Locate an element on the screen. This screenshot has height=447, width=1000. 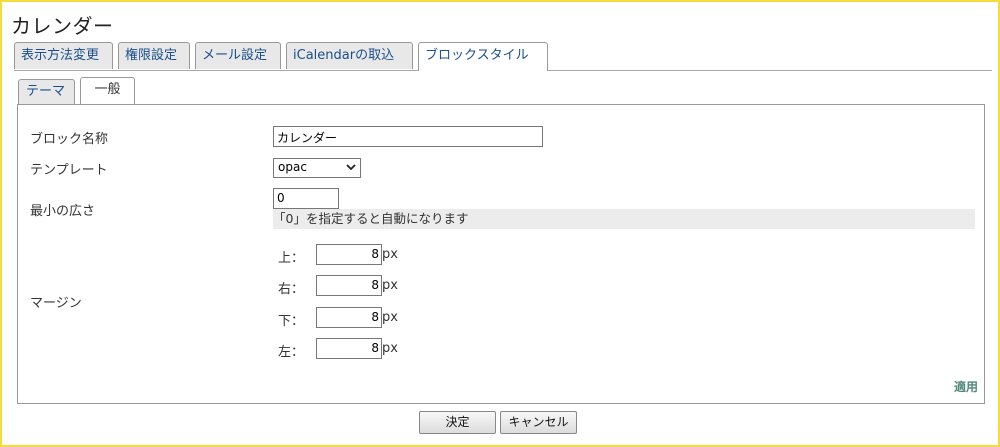
min-width-hint: 「0」を指定すると自動になります is located at coordinates (624, 219).